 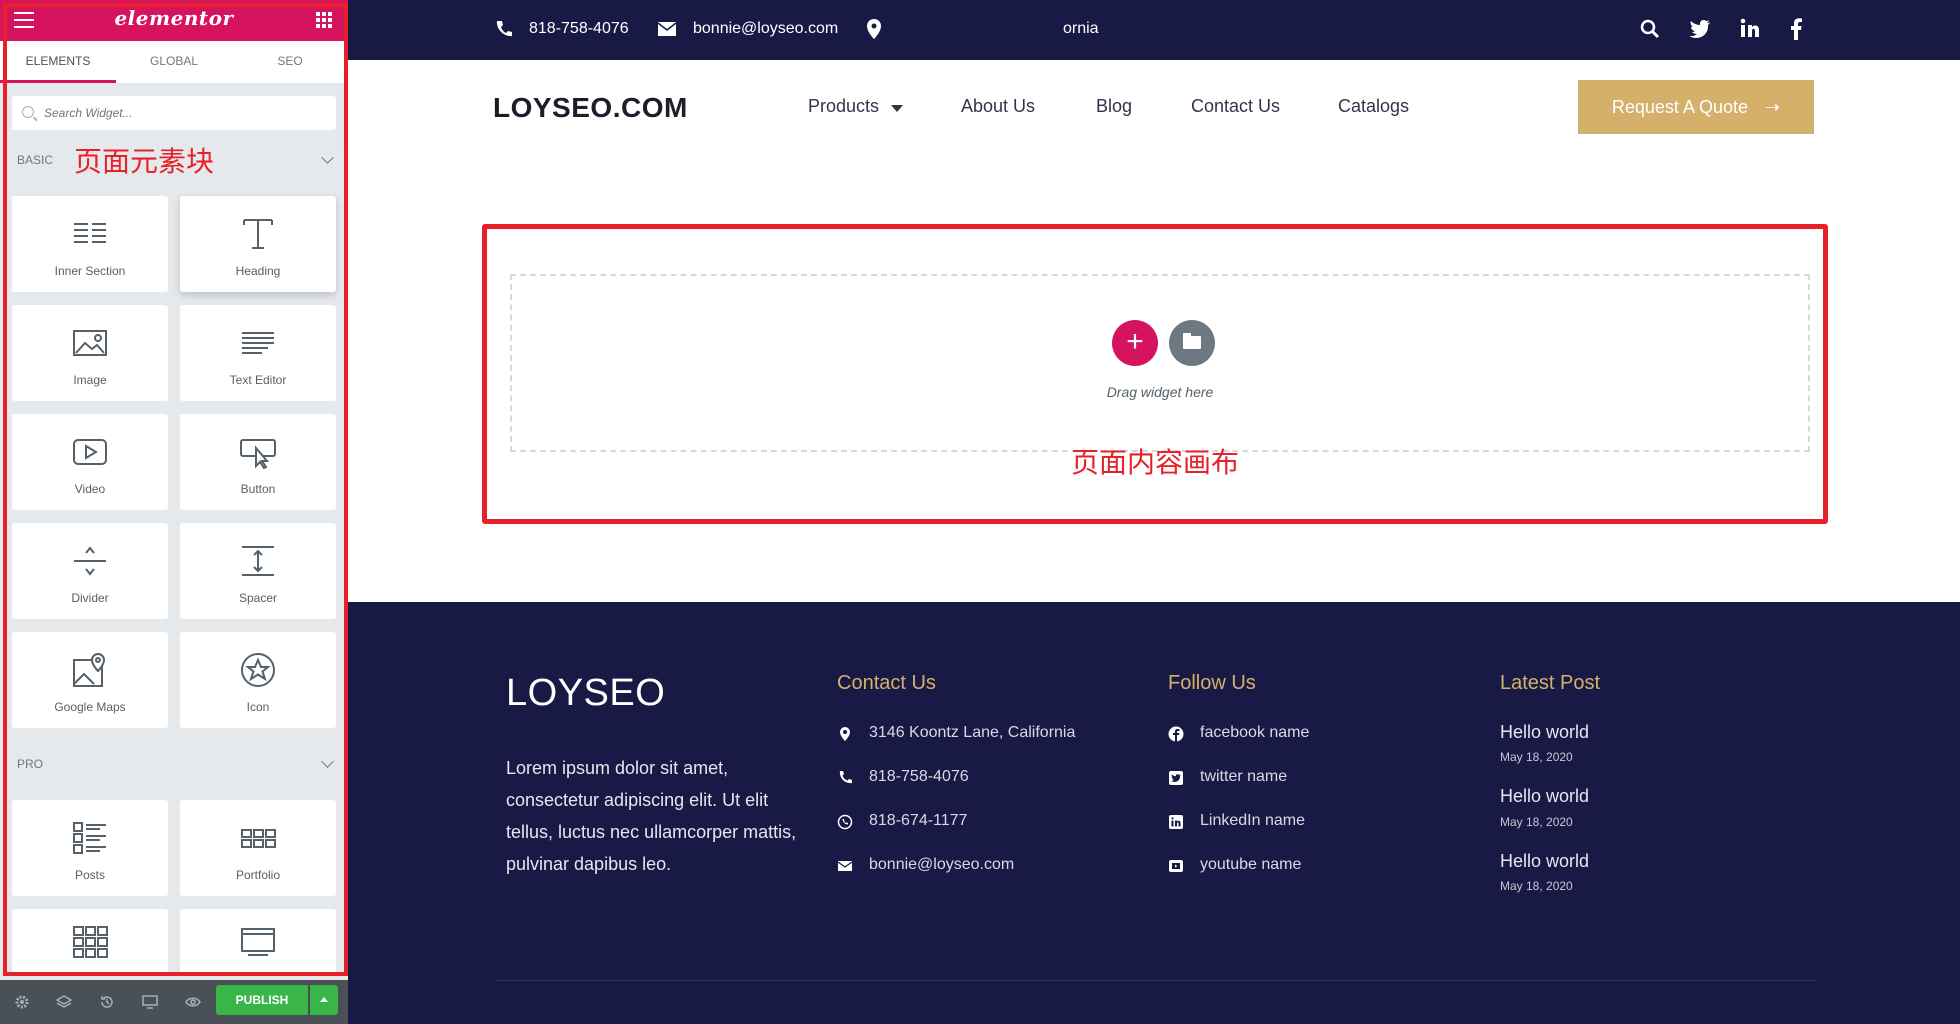 What do you see at coordinates (89, 838) in the screenshot?
I see `posts-icon` at bounding box center [89, 838].